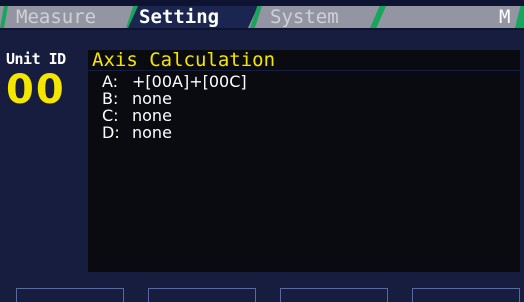 The image size is (524, 302). Describe the element at coordinates (110, 81) in the screenshot. I see `axis-key: A:` at that location.